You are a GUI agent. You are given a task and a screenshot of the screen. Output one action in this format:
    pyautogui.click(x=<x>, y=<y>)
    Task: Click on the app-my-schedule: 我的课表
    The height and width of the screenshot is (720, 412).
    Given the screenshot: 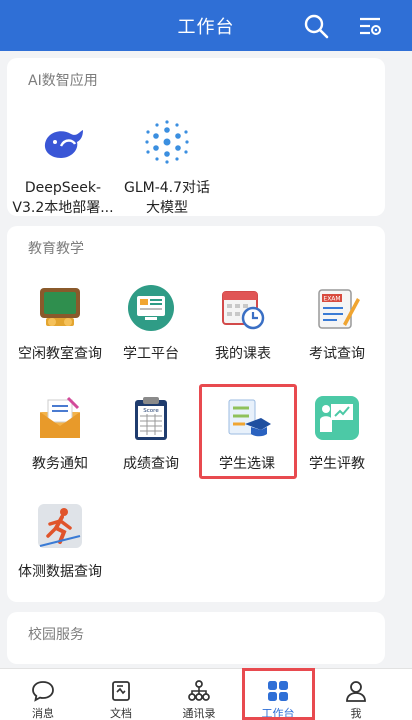 What is the action you would take?
    pyautogui.click(x=243, y=324)
    